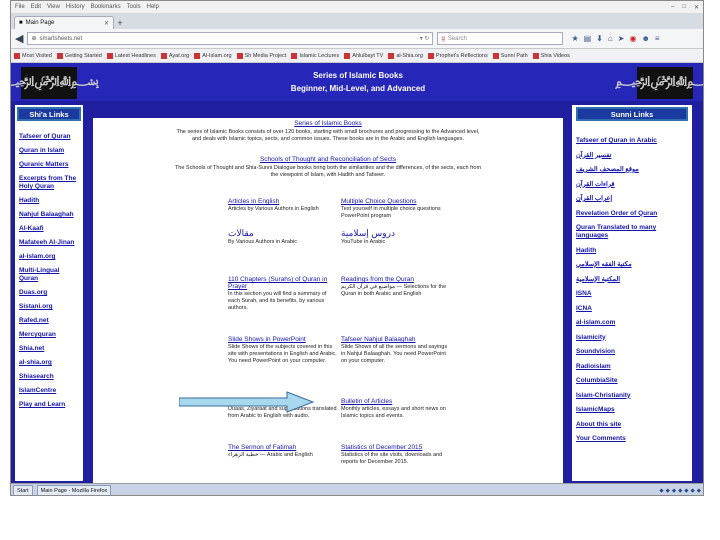 The image size is (720, 540). I want to click on bookmark-item: Sh Media Project, so click(261, 55).